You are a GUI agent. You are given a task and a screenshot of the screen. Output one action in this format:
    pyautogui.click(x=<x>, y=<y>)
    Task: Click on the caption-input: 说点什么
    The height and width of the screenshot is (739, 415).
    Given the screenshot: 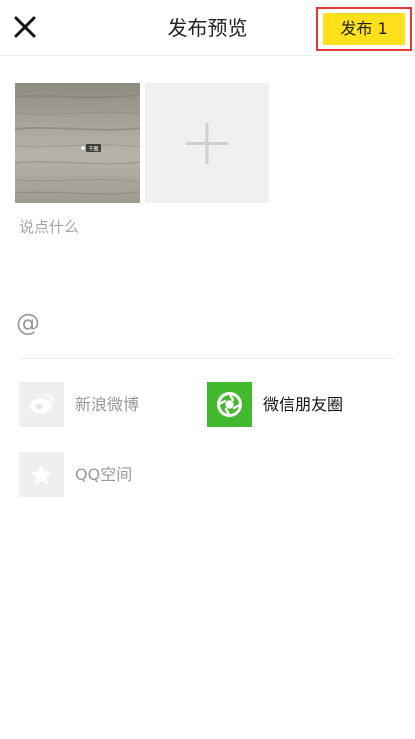 What is the action you would take?
    pyautogui.click(x=49, y=227)
    